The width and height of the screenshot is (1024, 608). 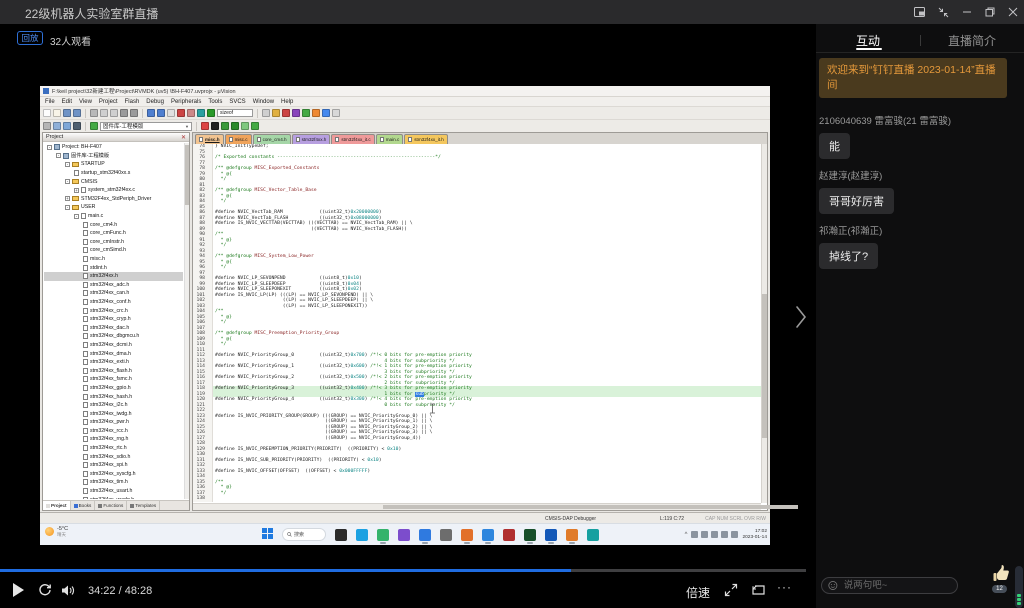 What do you see at coordinates (215, 102) in the screenshot?
I see `menu-tools: Tools` at bounding box center [215, 102].